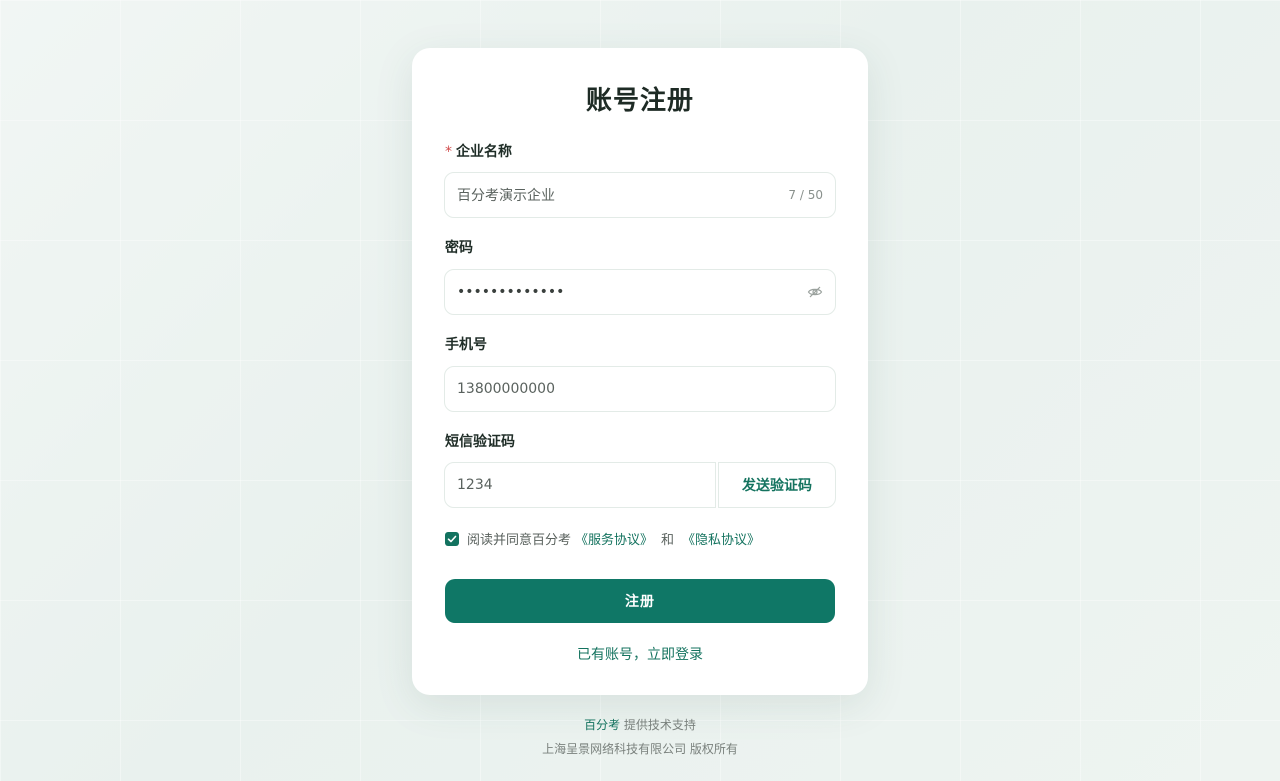  I want to click on company-label: * 企业名称, so click(478, 151).